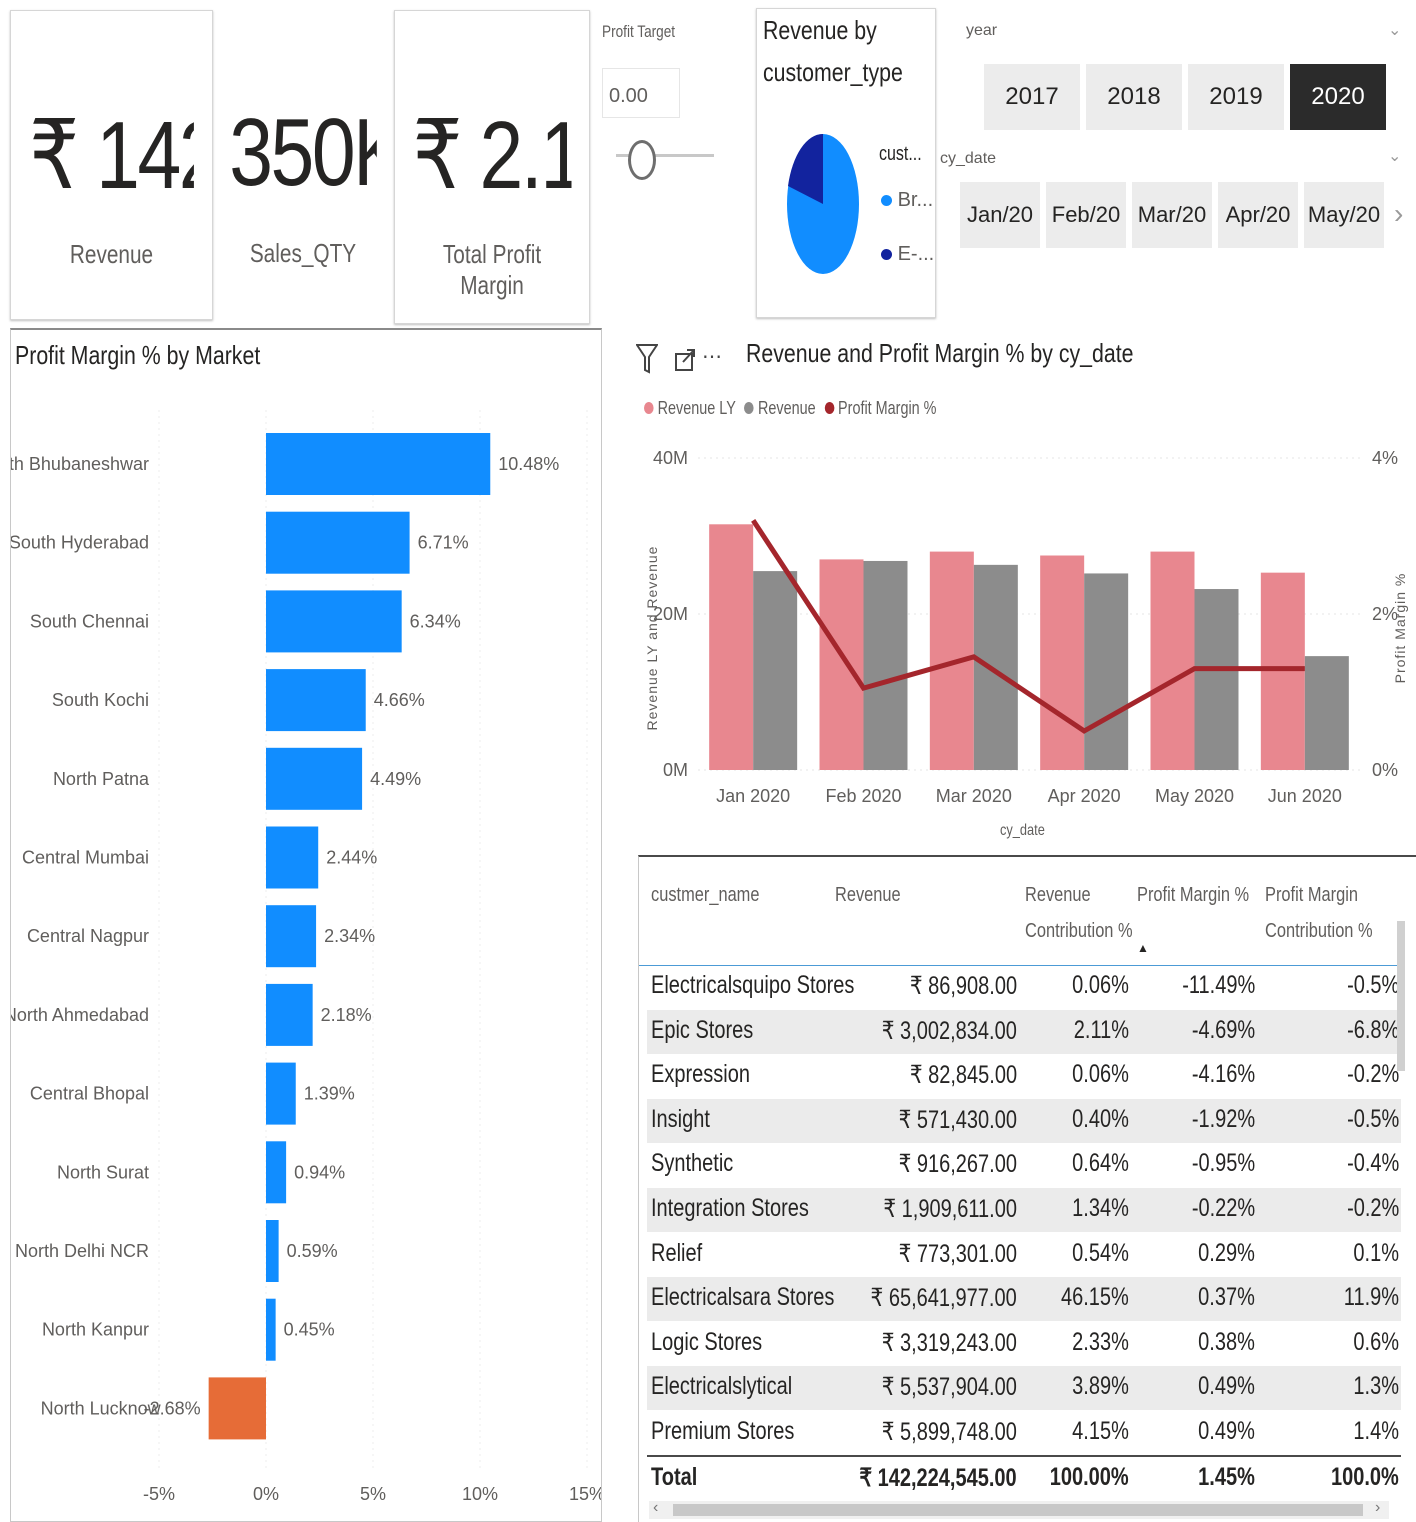 The height and width of the screenshot is (1522, 1416). Describe the element at coordinates (680, 1118) in the screenshot. I see `table-cell: Insight` at that location.